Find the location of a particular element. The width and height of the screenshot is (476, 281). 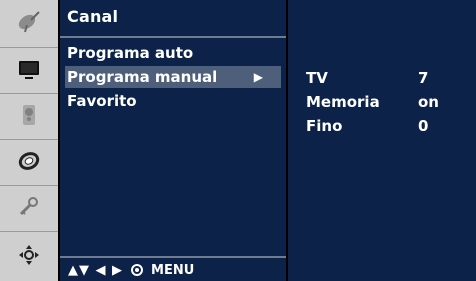

rail-cell-screen is located at coordinates (29, 256).